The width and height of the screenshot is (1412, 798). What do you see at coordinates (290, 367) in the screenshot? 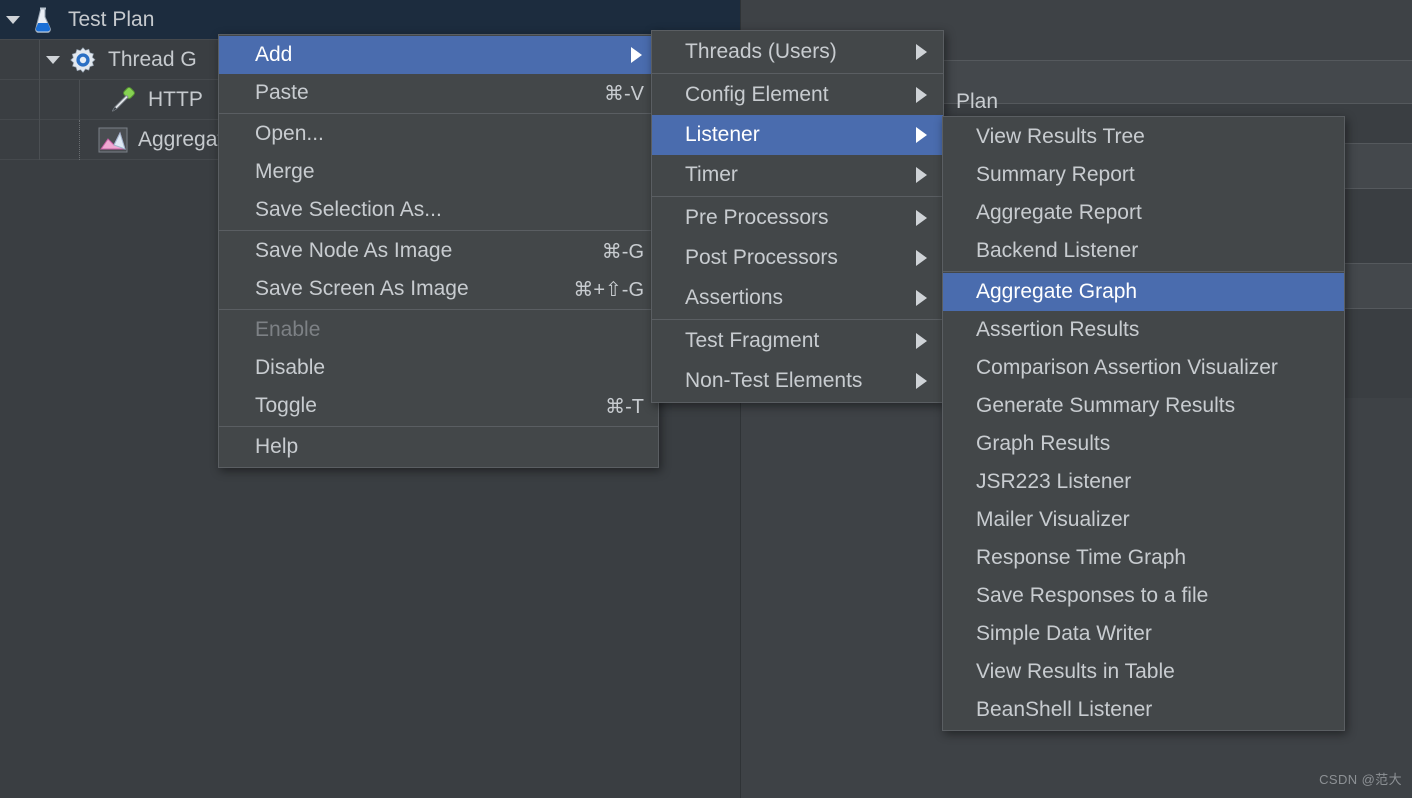
I see `menu-item-label: Disable` at bounding box center [290, 367].